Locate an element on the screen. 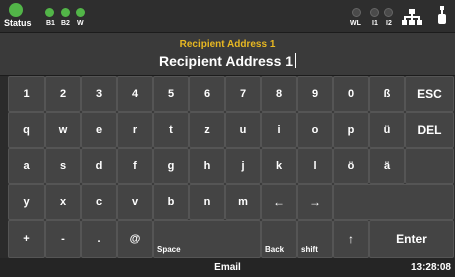  key-c: c is located at coordinates (99, 202).